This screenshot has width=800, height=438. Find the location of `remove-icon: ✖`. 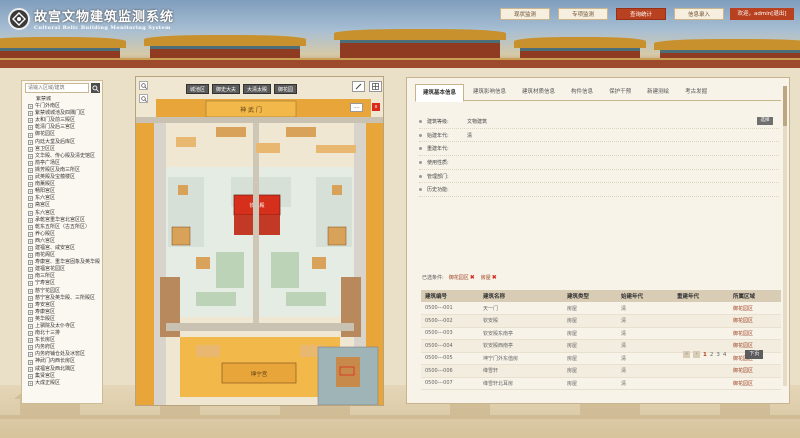

remove-icon: ✖ is located at coordinates (472, 278).